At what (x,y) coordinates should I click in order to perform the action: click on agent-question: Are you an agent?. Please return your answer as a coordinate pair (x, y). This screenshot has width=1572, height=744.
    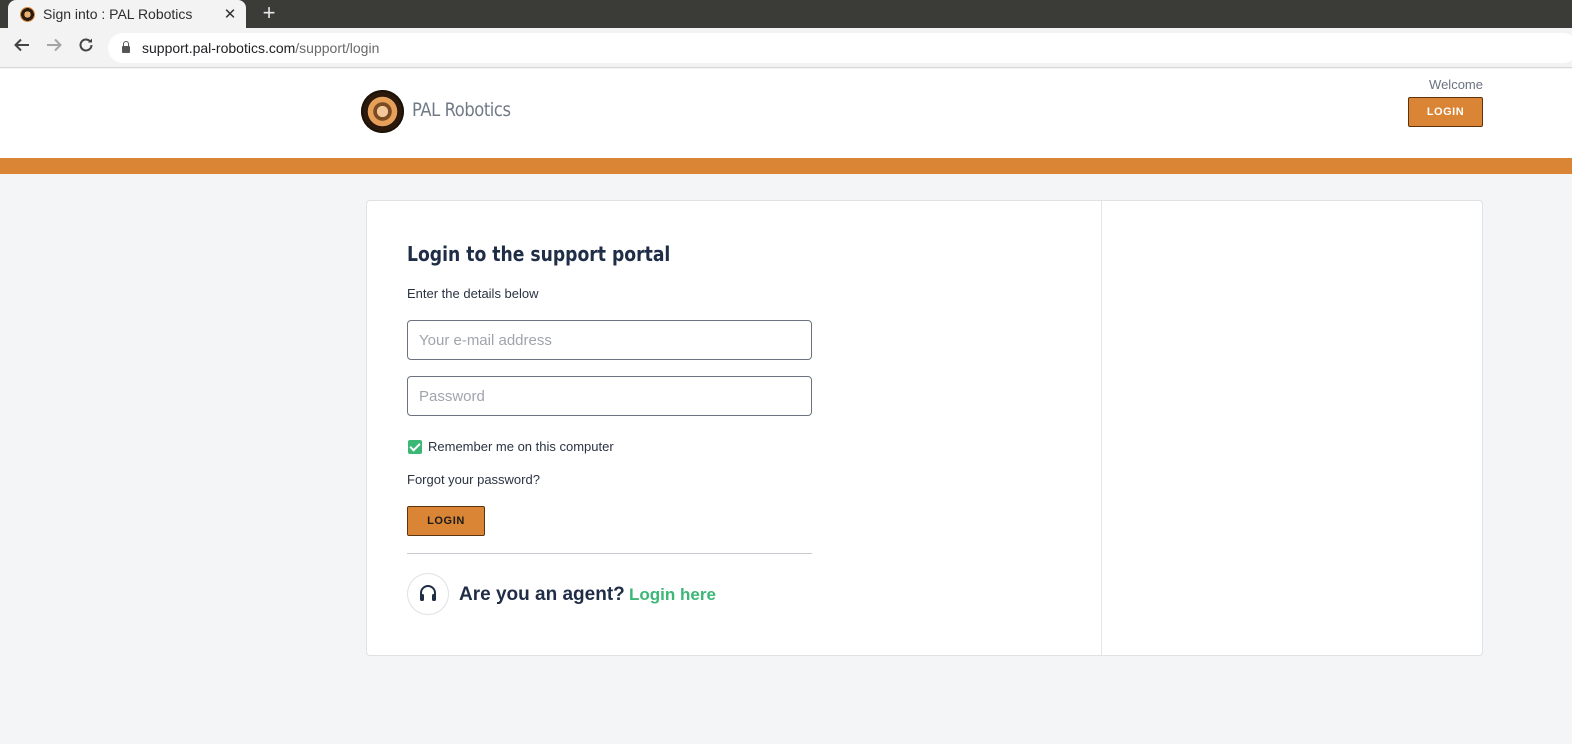
    Looking at the image, I should click on (542, 594).